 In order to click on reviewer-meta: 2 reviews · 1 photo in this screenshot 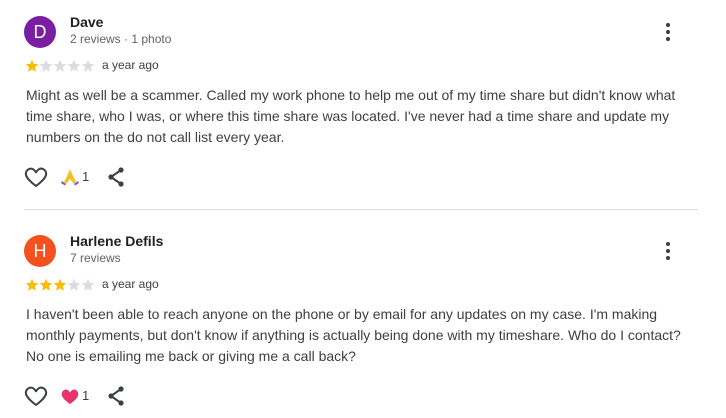, I will do `click(121, 39)`.